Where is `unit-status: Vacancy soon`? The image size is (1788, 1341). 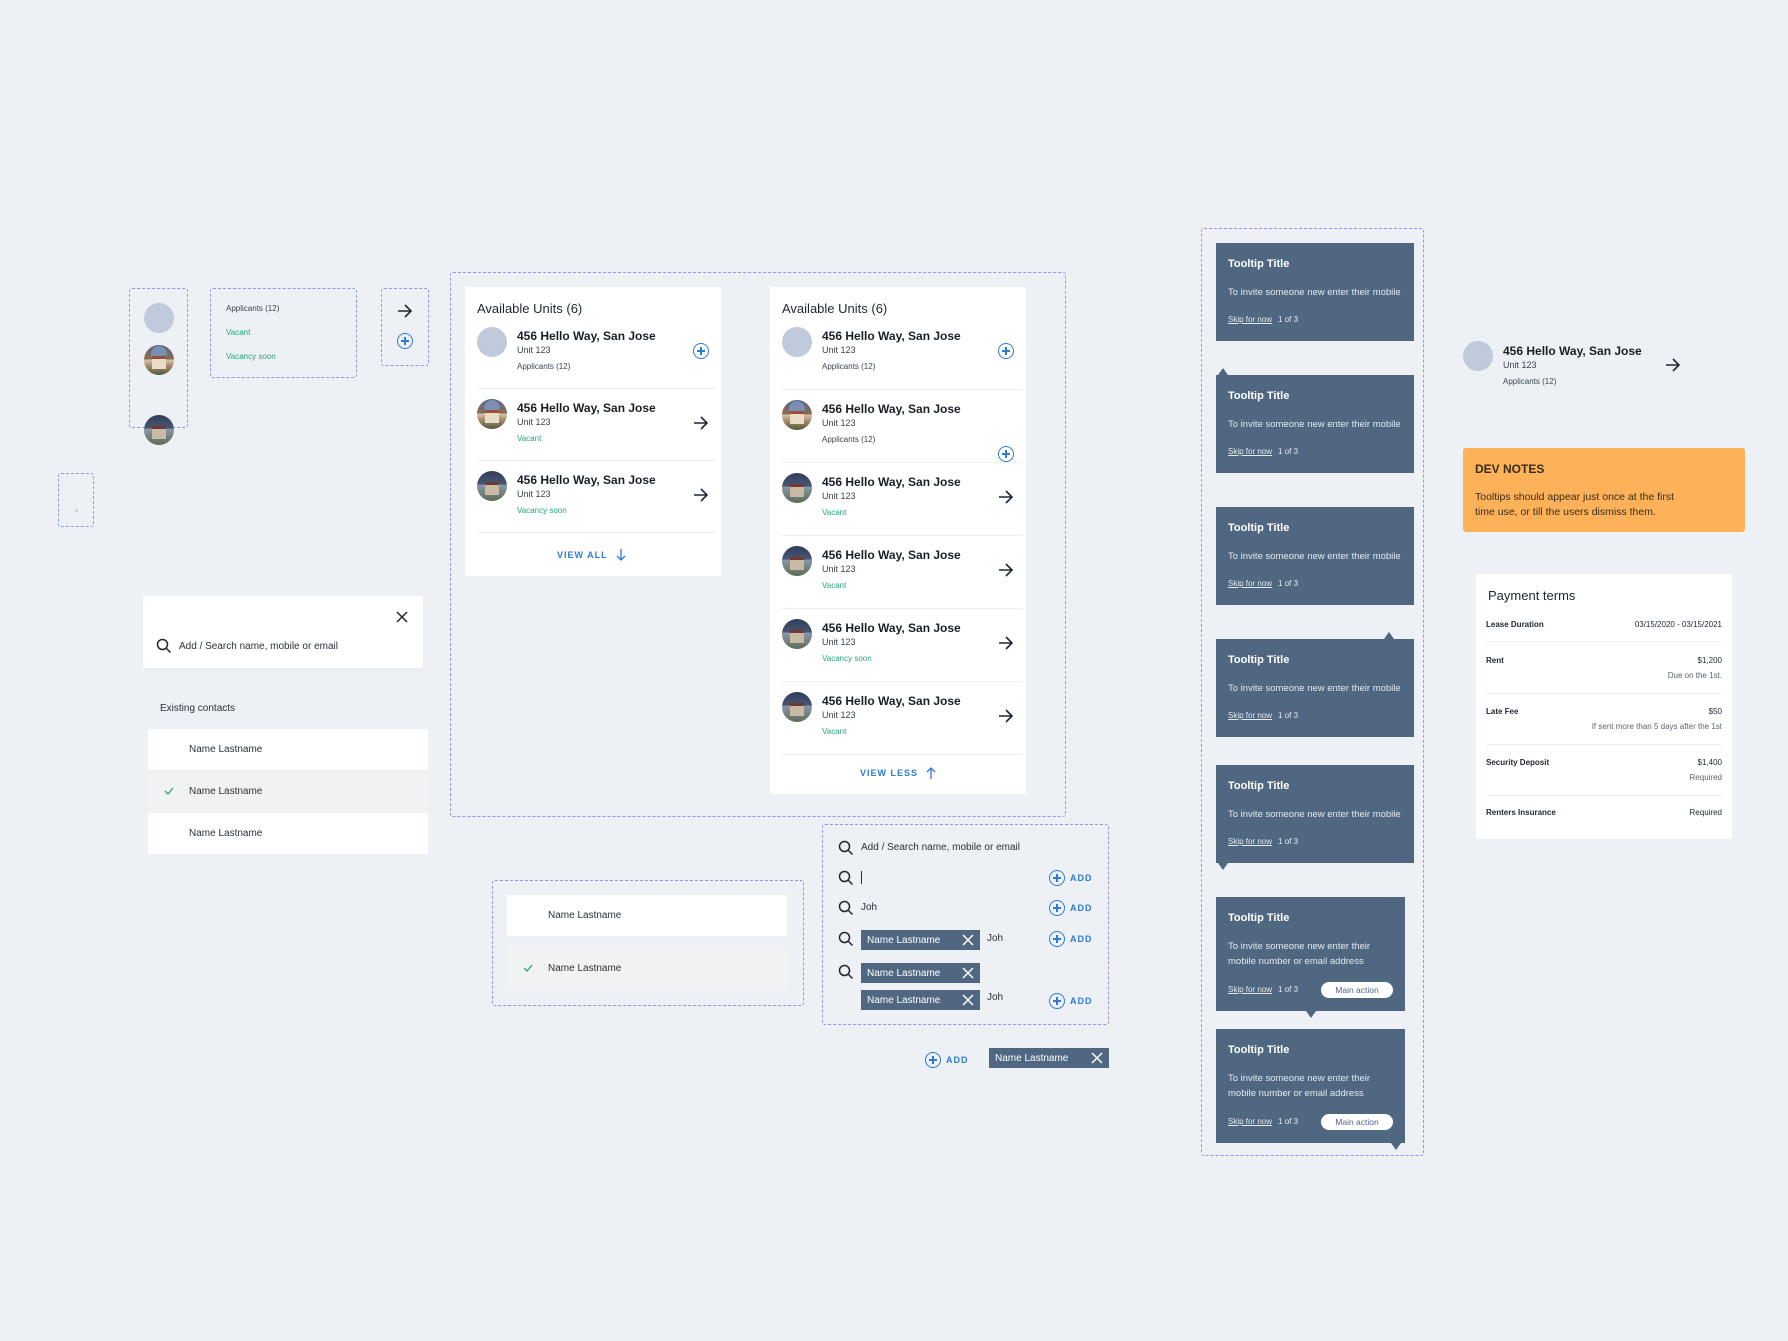
unit-status: Vacancy soon is located at coordinates (847, 658).